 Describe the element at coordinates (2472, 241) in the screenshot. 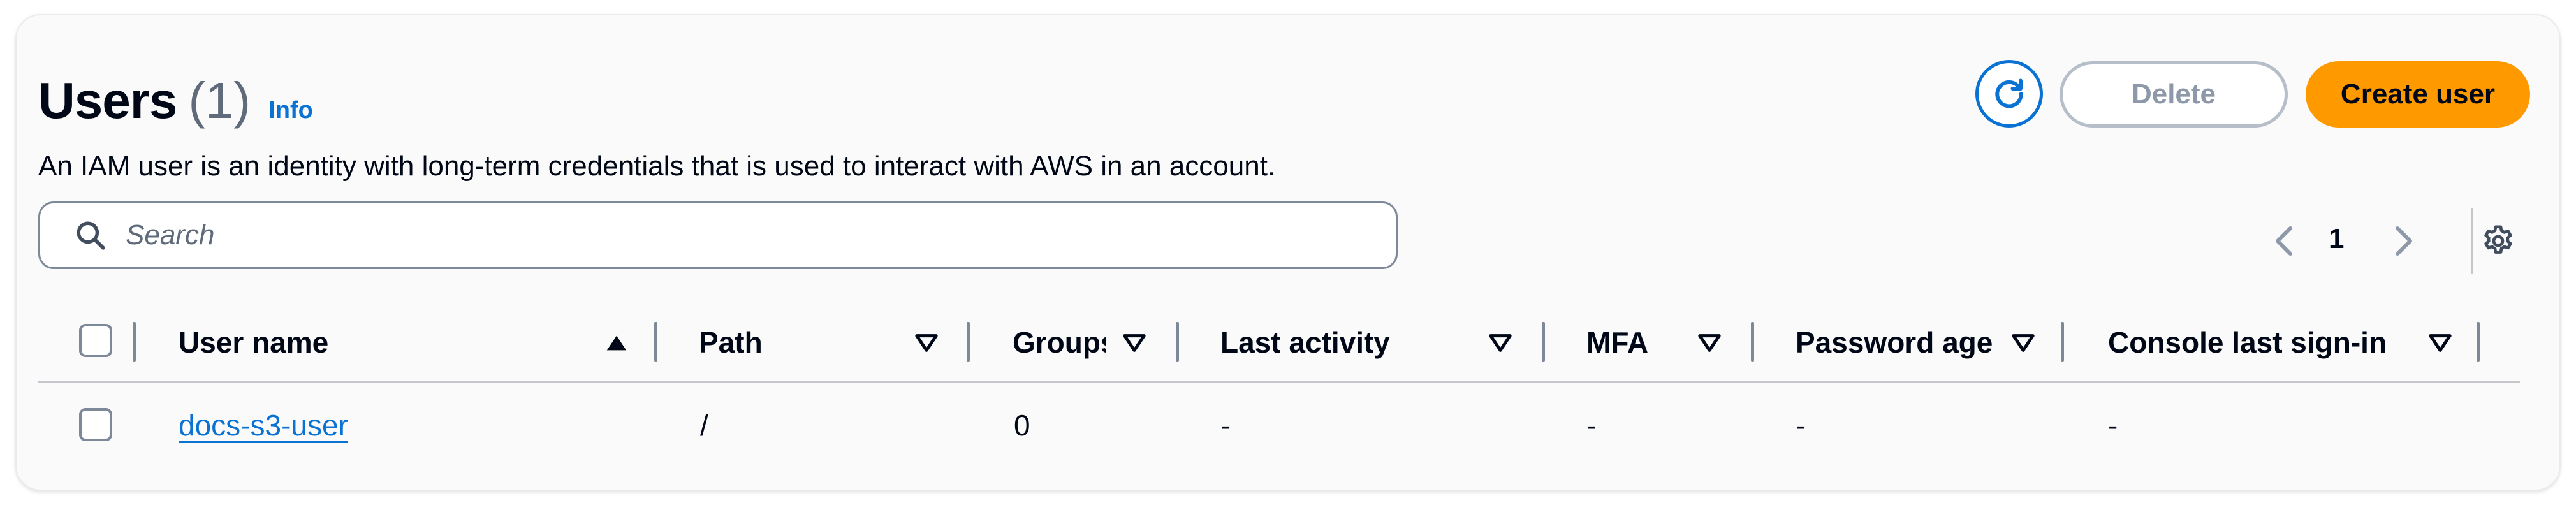

I see `pagination-divider` at that location.